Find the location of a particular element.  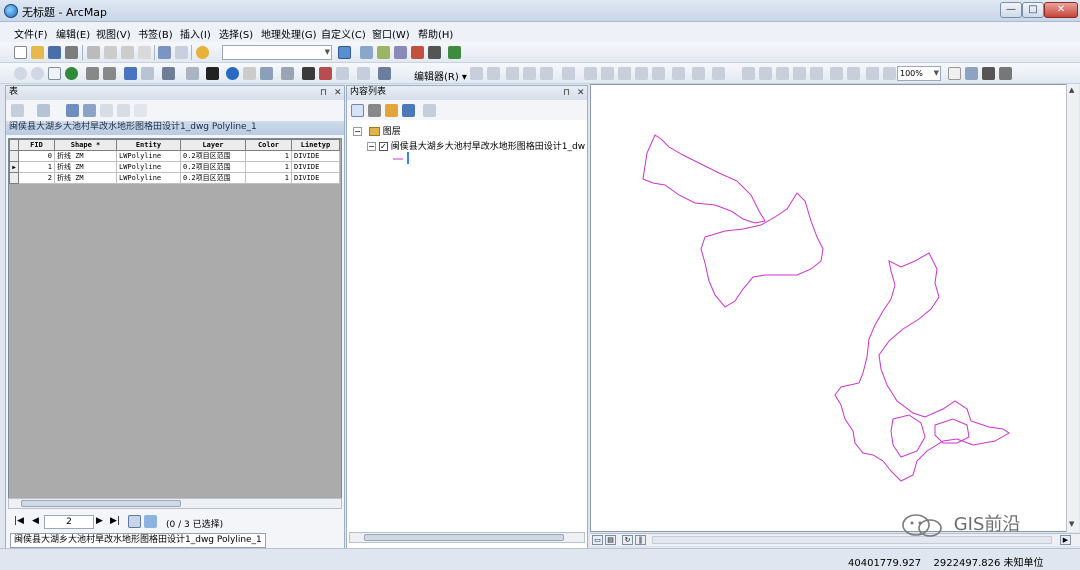

data-view-button: ▭ is located at coordinates (597, 540).